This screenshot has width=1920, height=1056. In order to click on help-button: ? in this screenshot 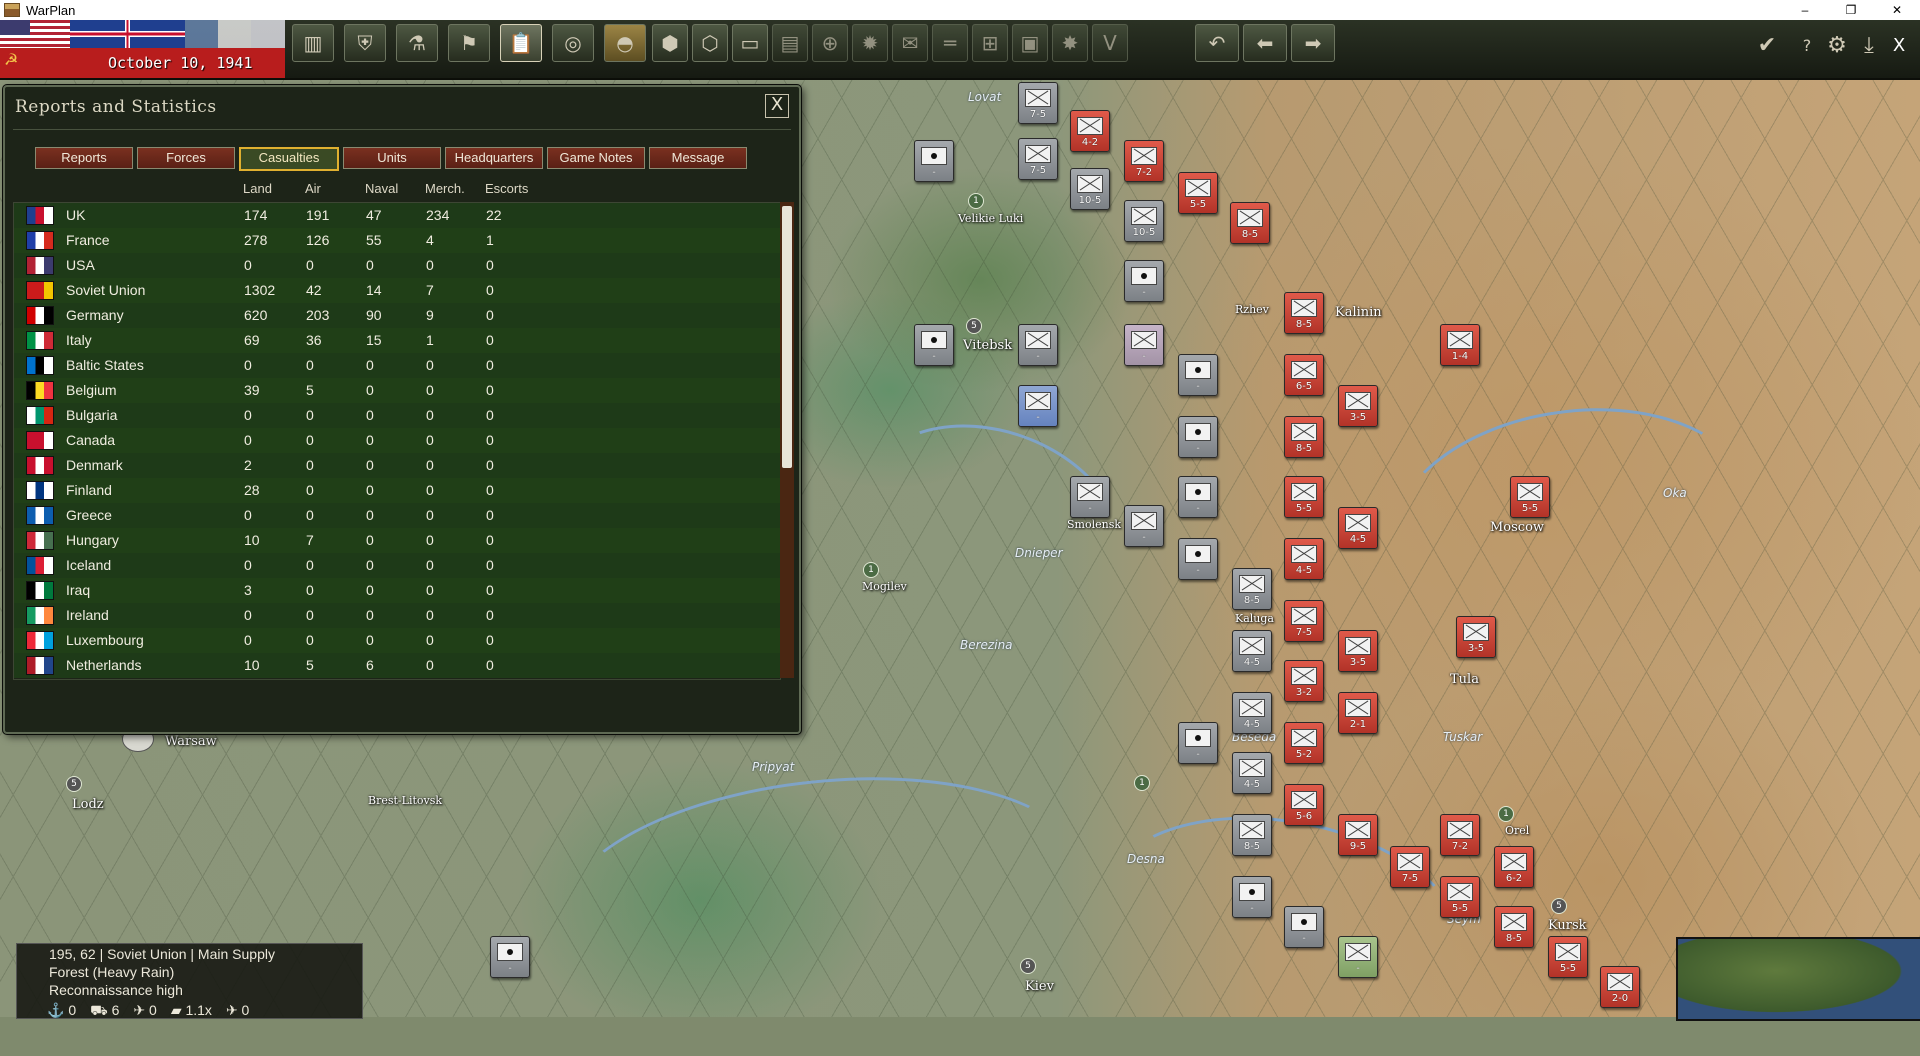, I will do `click(1807, 45)`.